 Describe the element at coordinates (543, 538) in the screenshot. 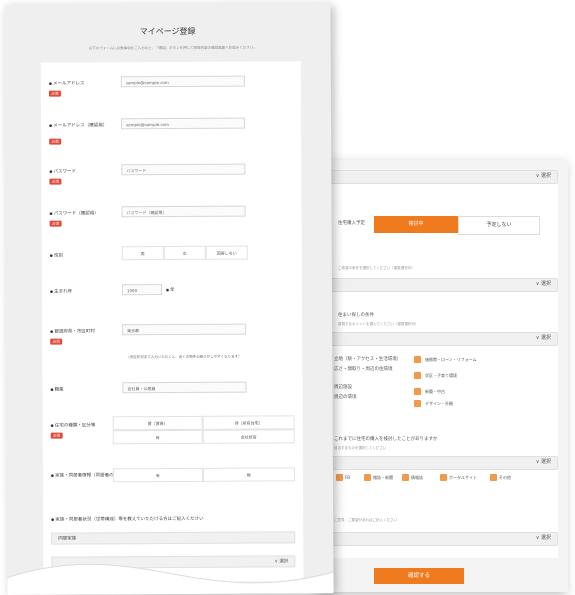

I see `select-5-caret: ∨ 選択` at that location.